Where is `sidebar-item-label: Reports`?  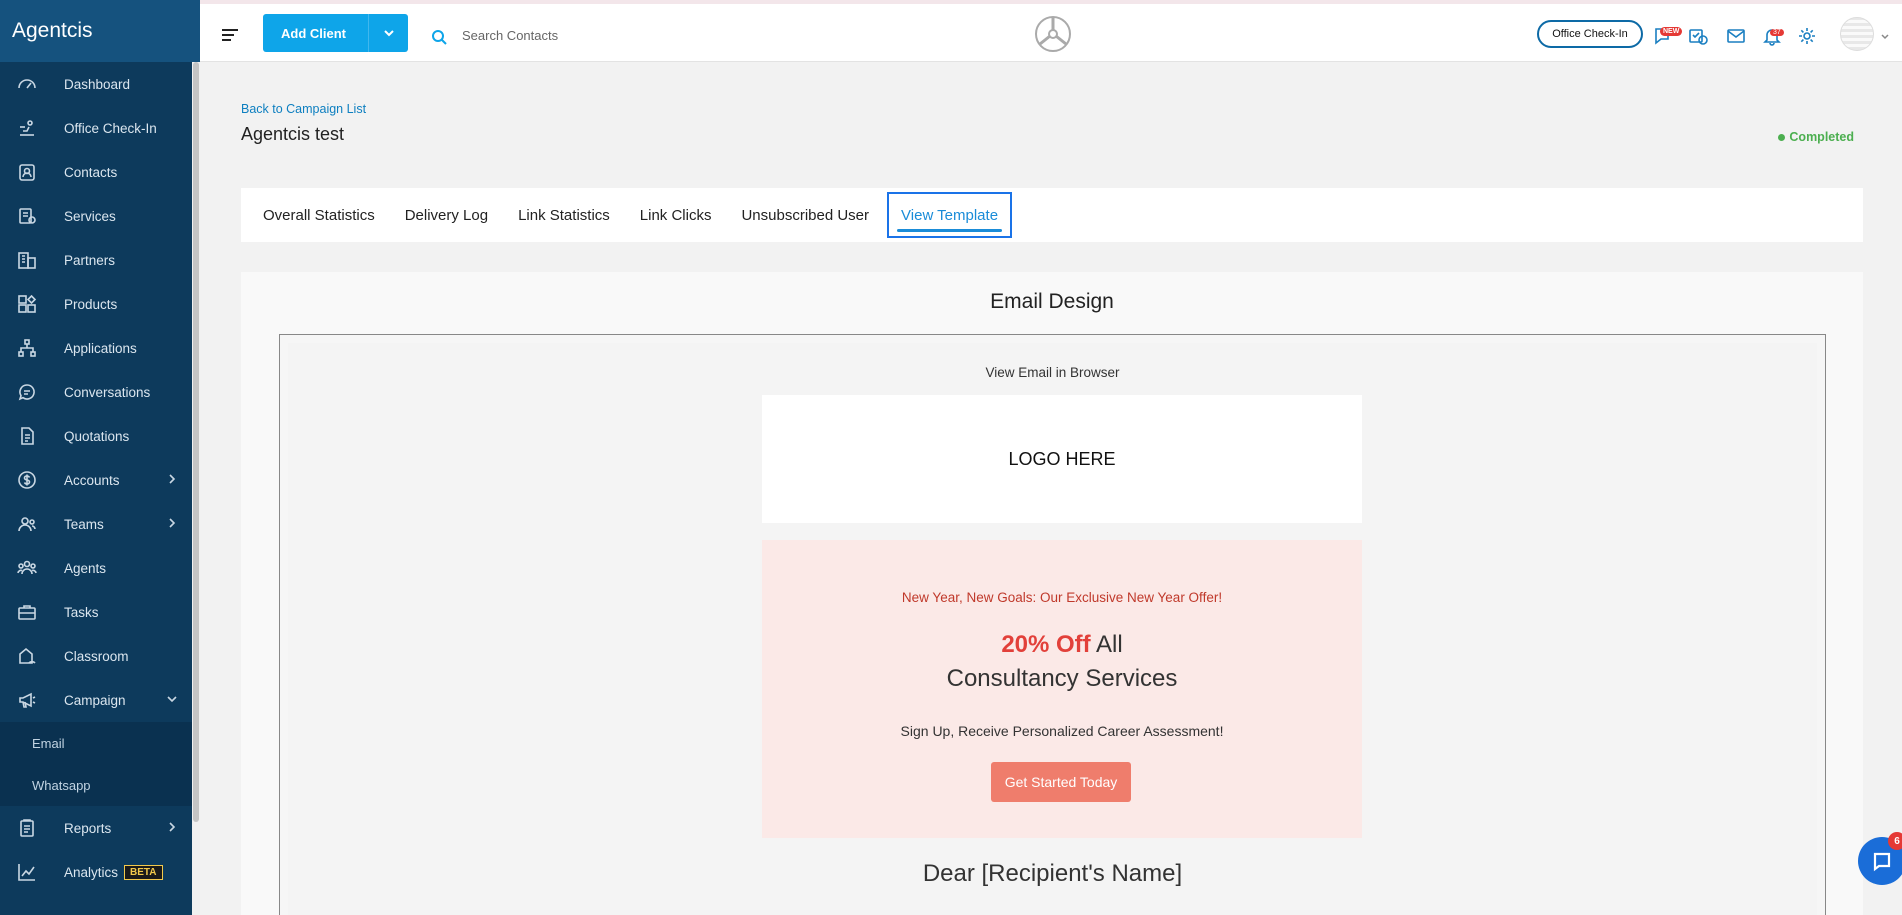
sidebar-item-label: Reports is located at coordinates (88, 828).